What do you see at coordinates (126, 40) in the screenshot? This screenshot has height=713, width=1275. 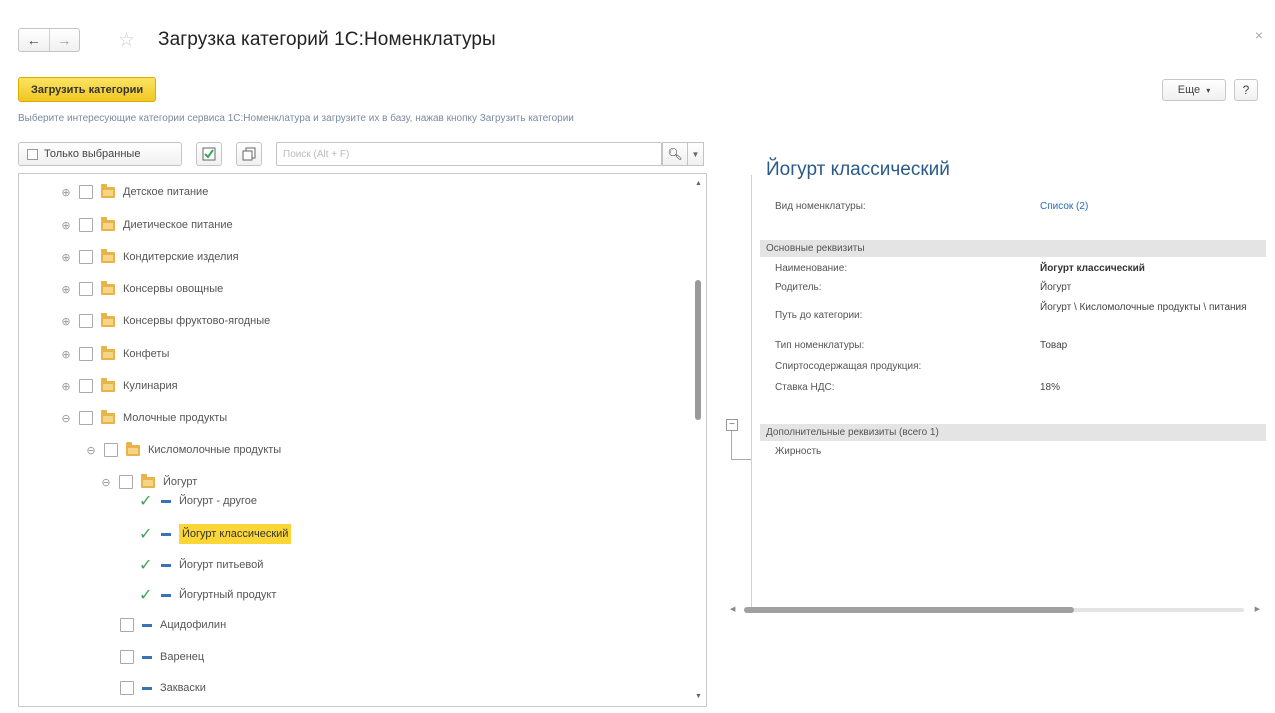 I see `star-icon: ☆` at bounding box center [126, 40].